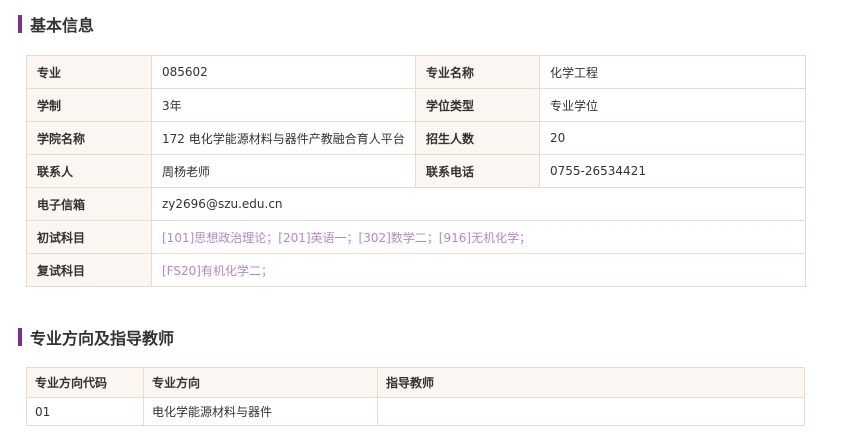 The image size is (849, 442). What do you see at coordinates (89, 237) in the screenshot?
I see `initial-exam-label: 初试科目` at bounding box center [89, 237].